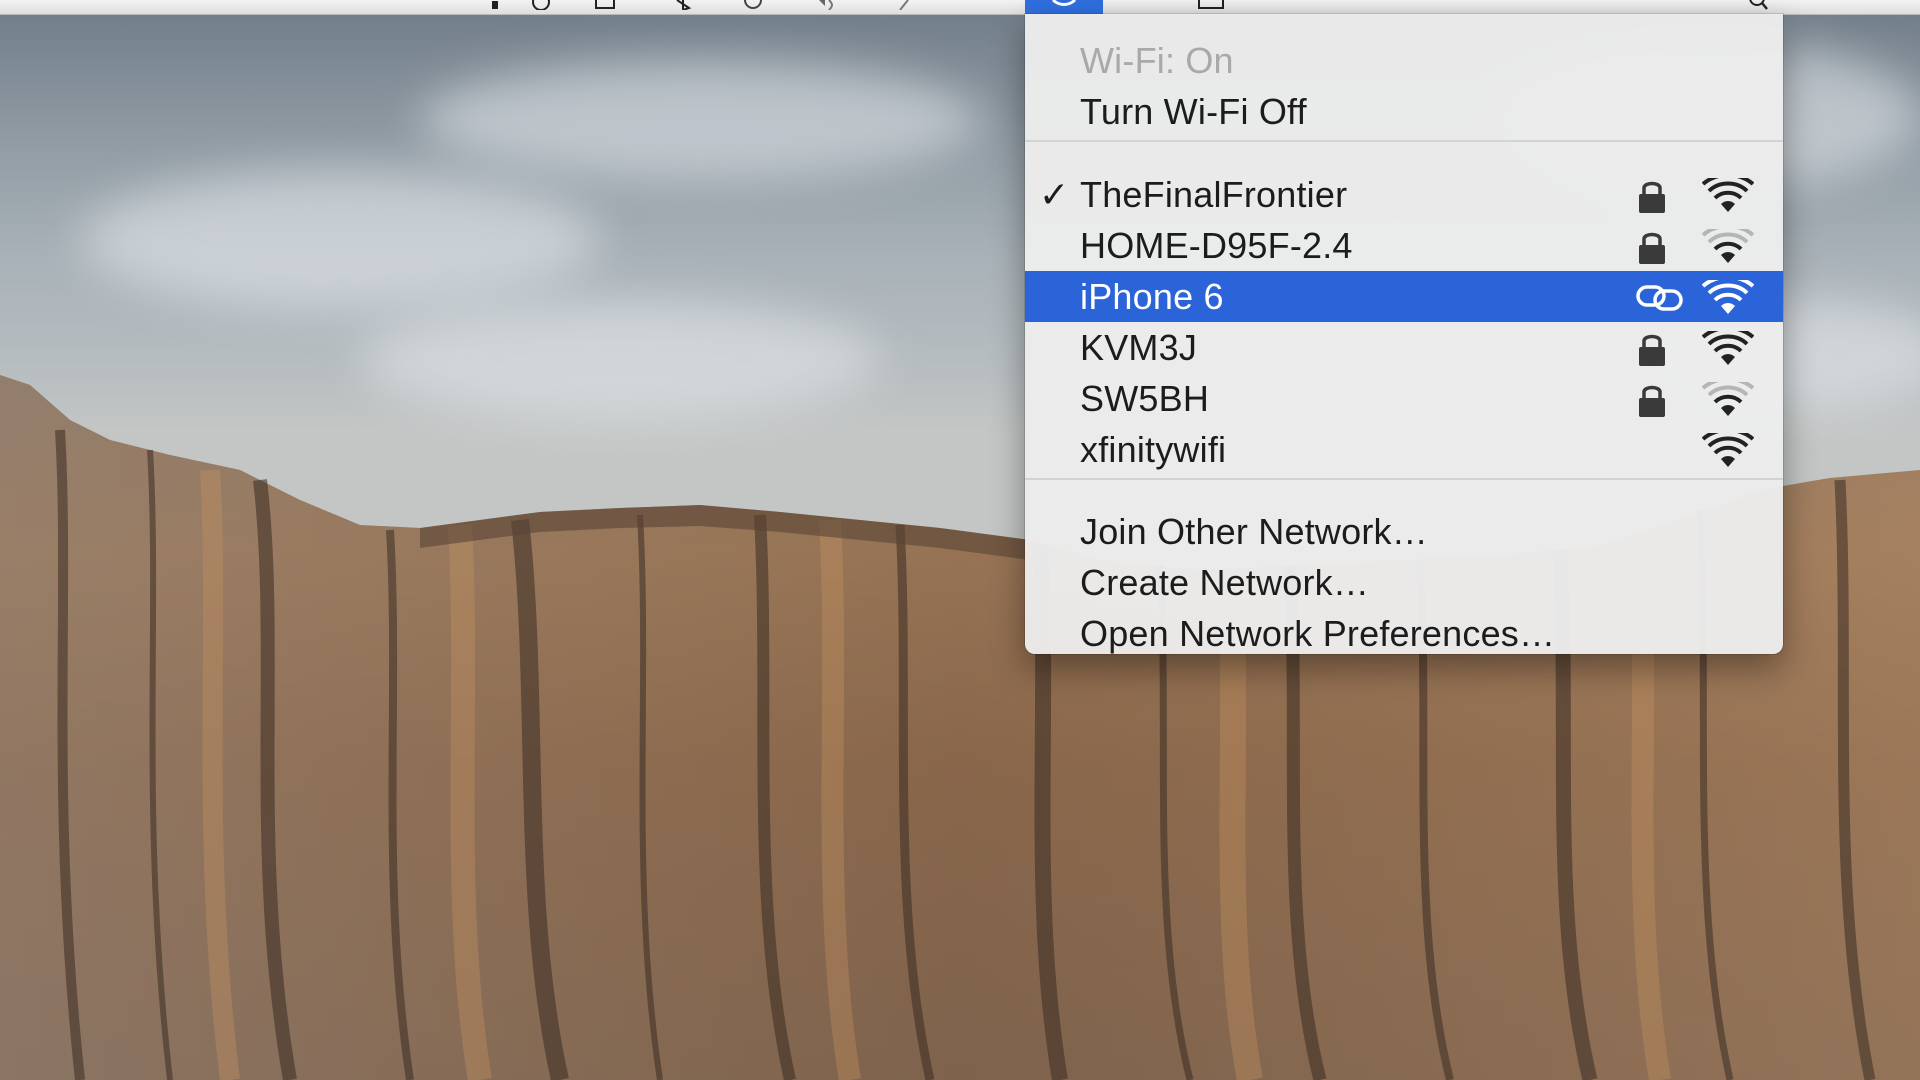 The height and width of the screenshot is (1080, 1920). What do you see at coordinates (1157, 60) in the screenshot?
I see `wifi-status-label: Wi-Fi: On` at bounding box center [1157, 60].